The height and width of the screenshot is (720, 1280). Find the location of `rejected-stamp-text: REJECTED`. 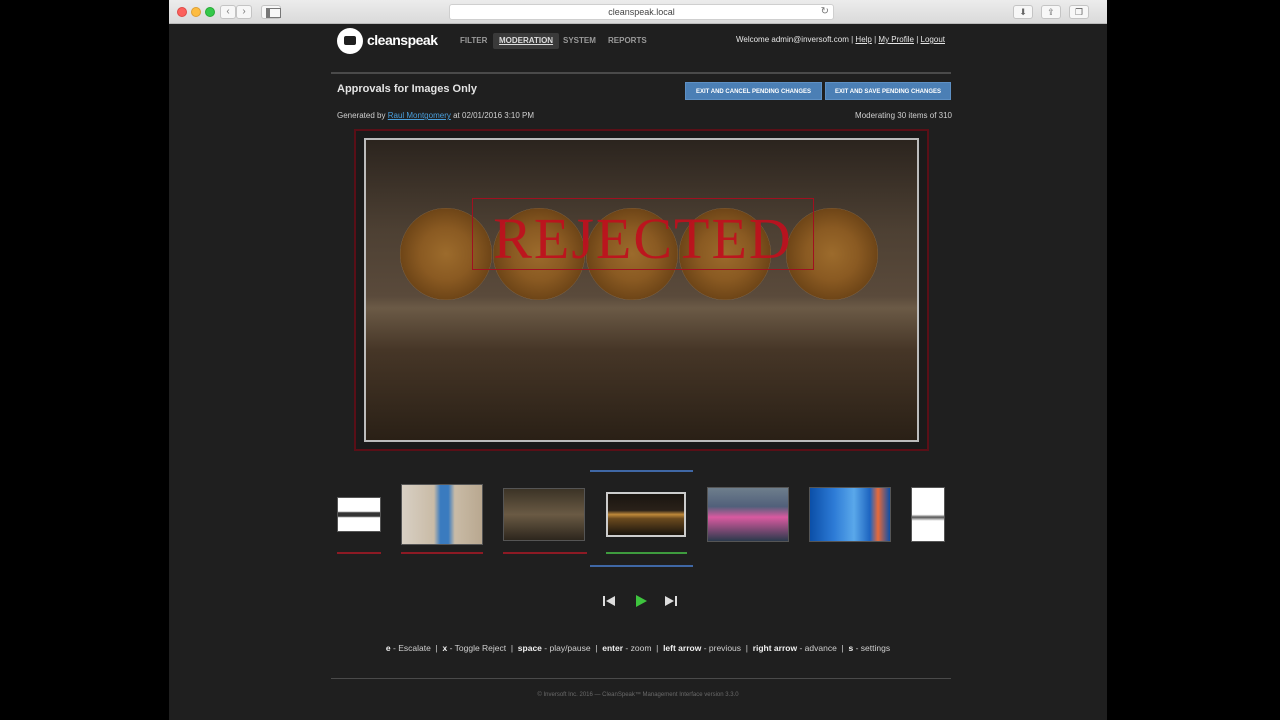

rejected-stamp-text: REJECTED is located at coordinates (643, 238).